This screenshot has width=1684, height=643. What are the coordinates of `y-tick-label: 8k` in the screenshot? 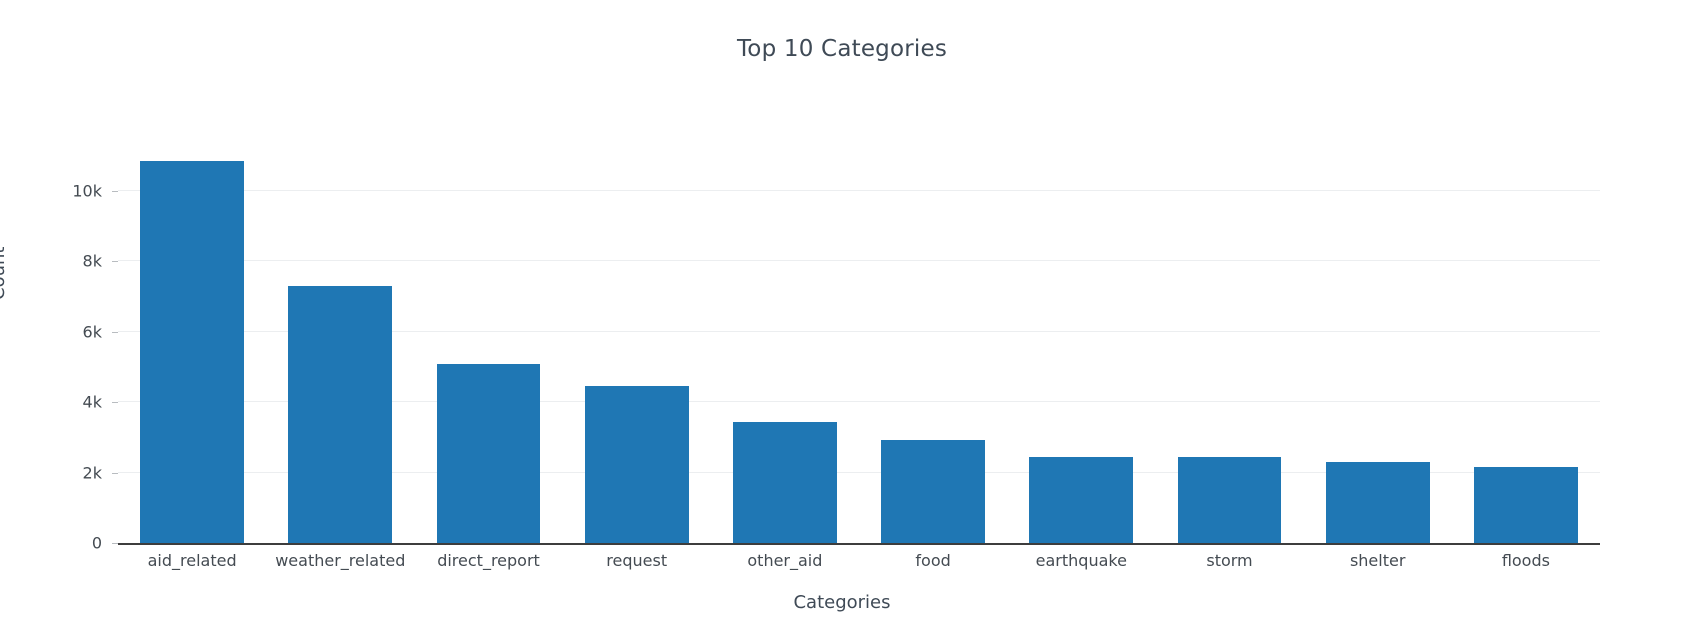 It's located at (92, 261).